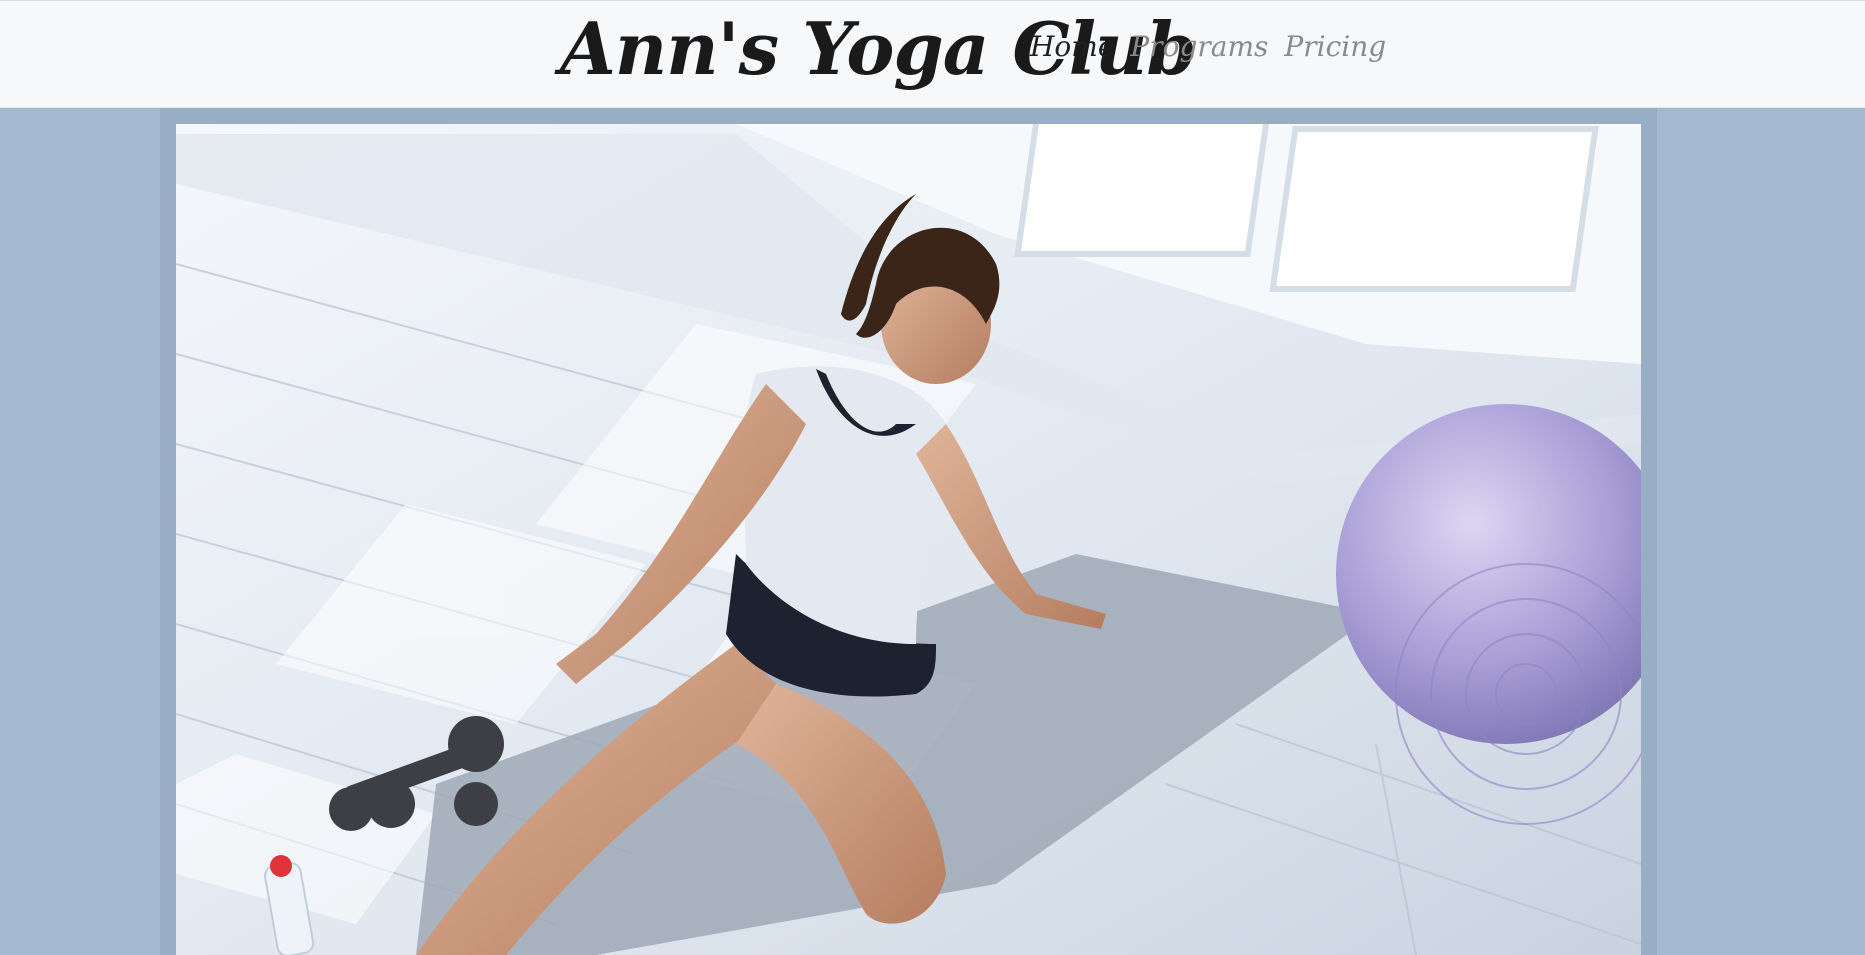  Describe the element at coordinates (932, 54) in the screenshot. I see `site-header: Ann's Yoga Club Home Programs Pricing` at that location.